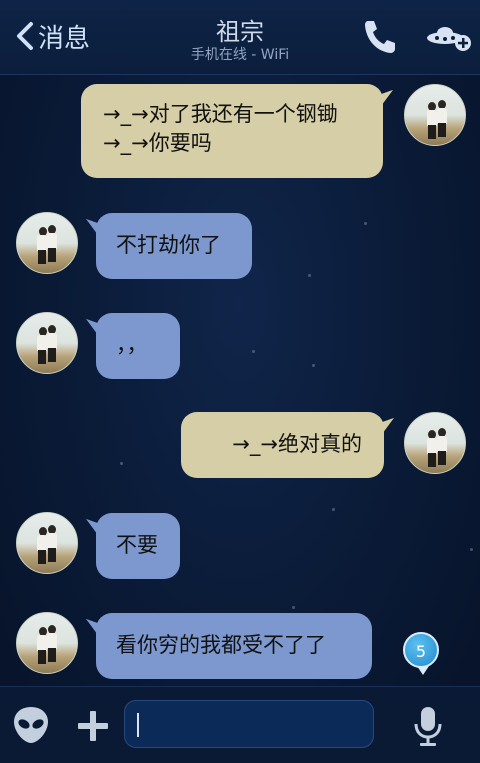 The height and width of the screenshot is (763, 480). What do you see at coordinates (93, 726) in the screenshot?
I see `plus-icon` at bounding box center [93, 726].